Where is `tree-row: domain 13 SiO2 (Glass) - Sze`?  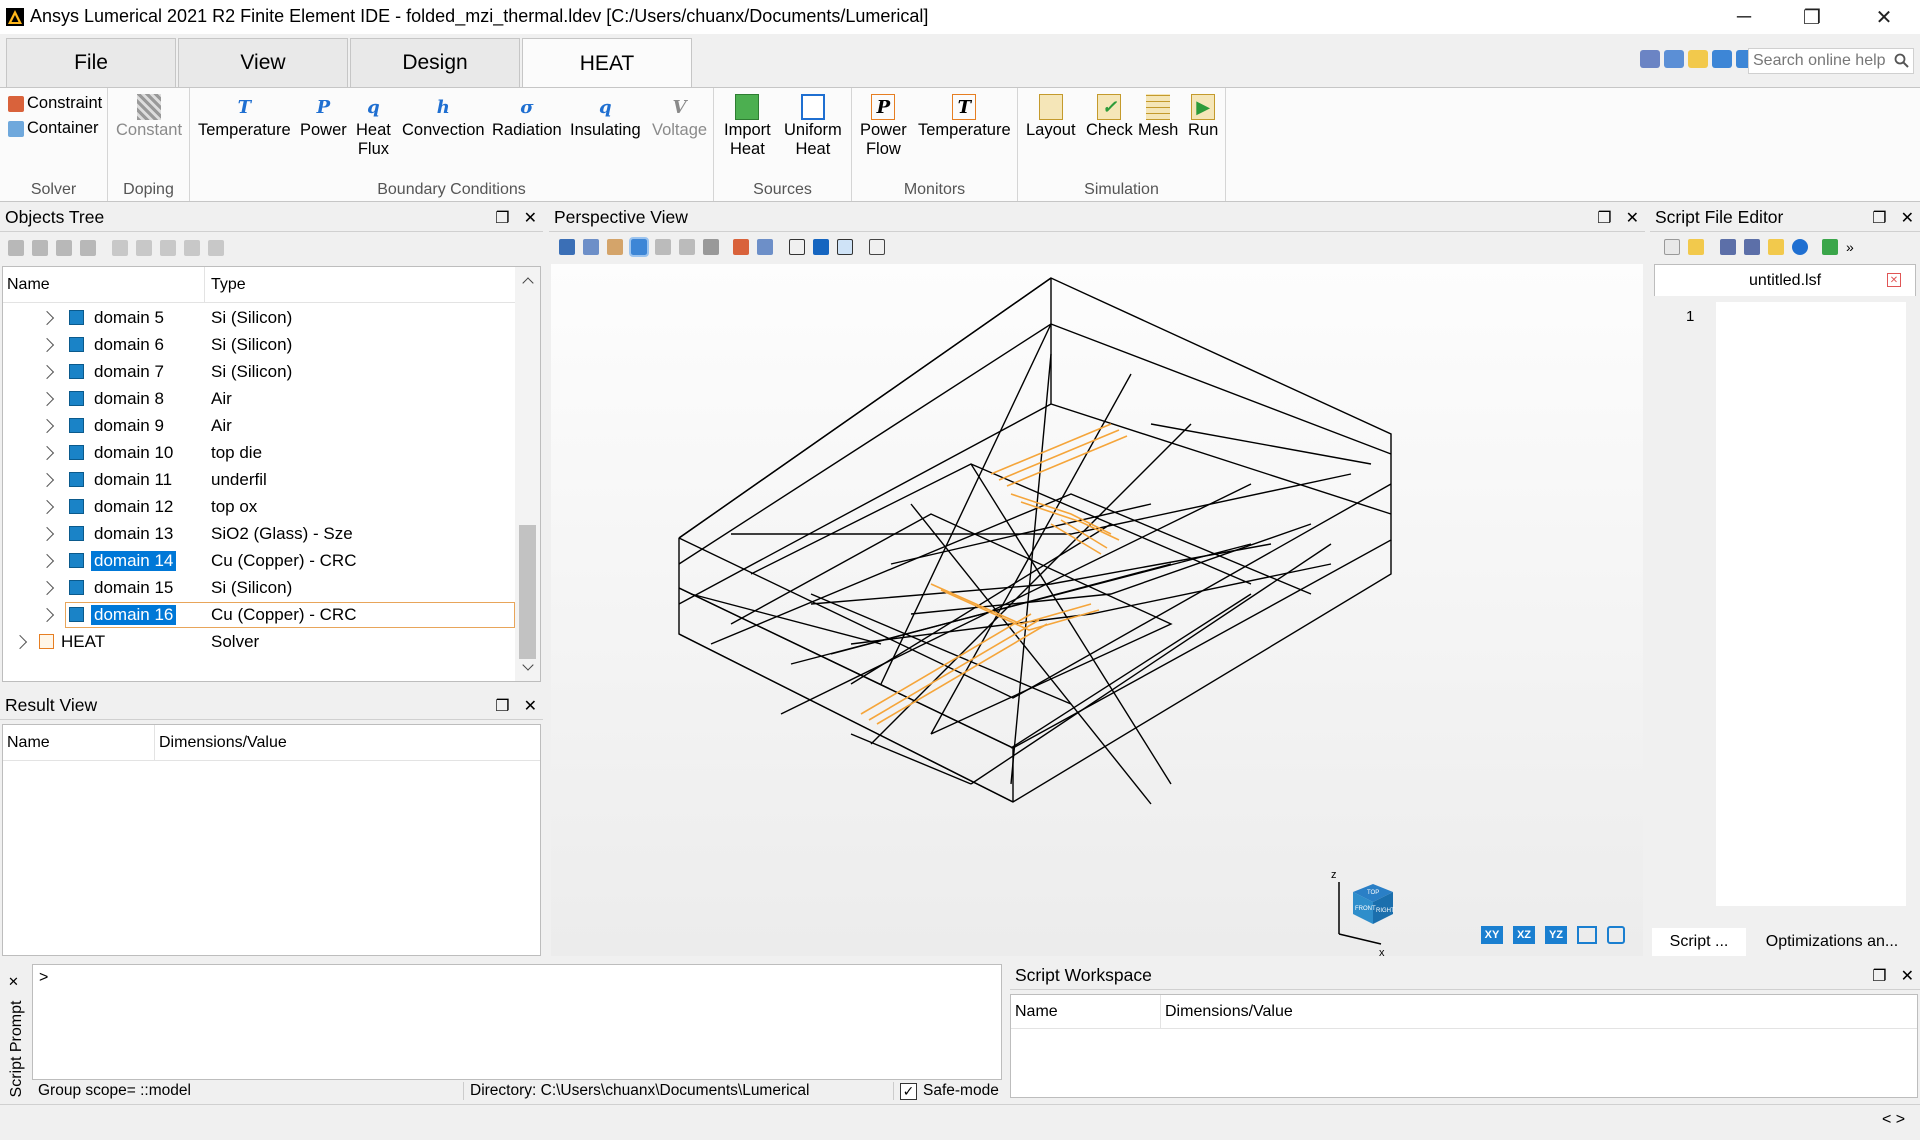 tree-row: domain 13 SiO2 (Glass) - Sze is located at coordinates (258, 534).